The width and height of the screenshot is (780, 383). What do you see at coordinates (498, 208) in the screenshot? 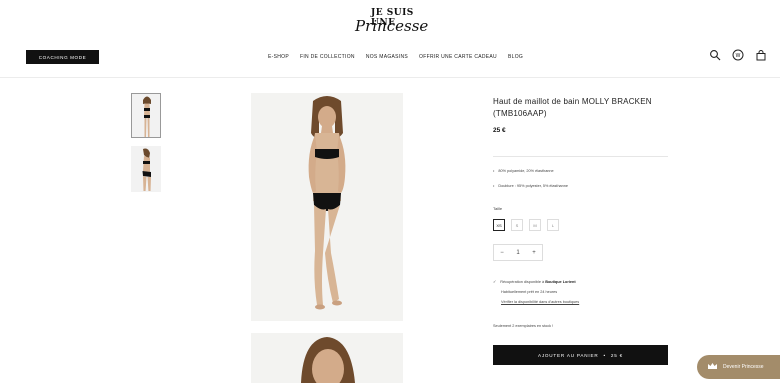
I see `size-label: Taille` at bounding box center [498, 208].